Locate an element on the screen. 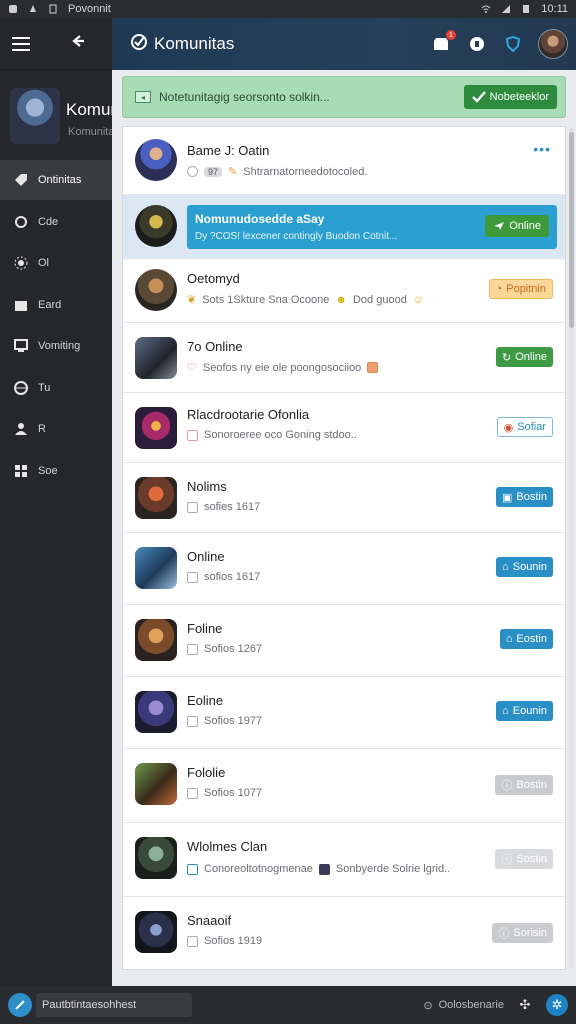 The image size is (576, 1024). sidebar-item-eard: Eard is located at coordinates (56, 305).